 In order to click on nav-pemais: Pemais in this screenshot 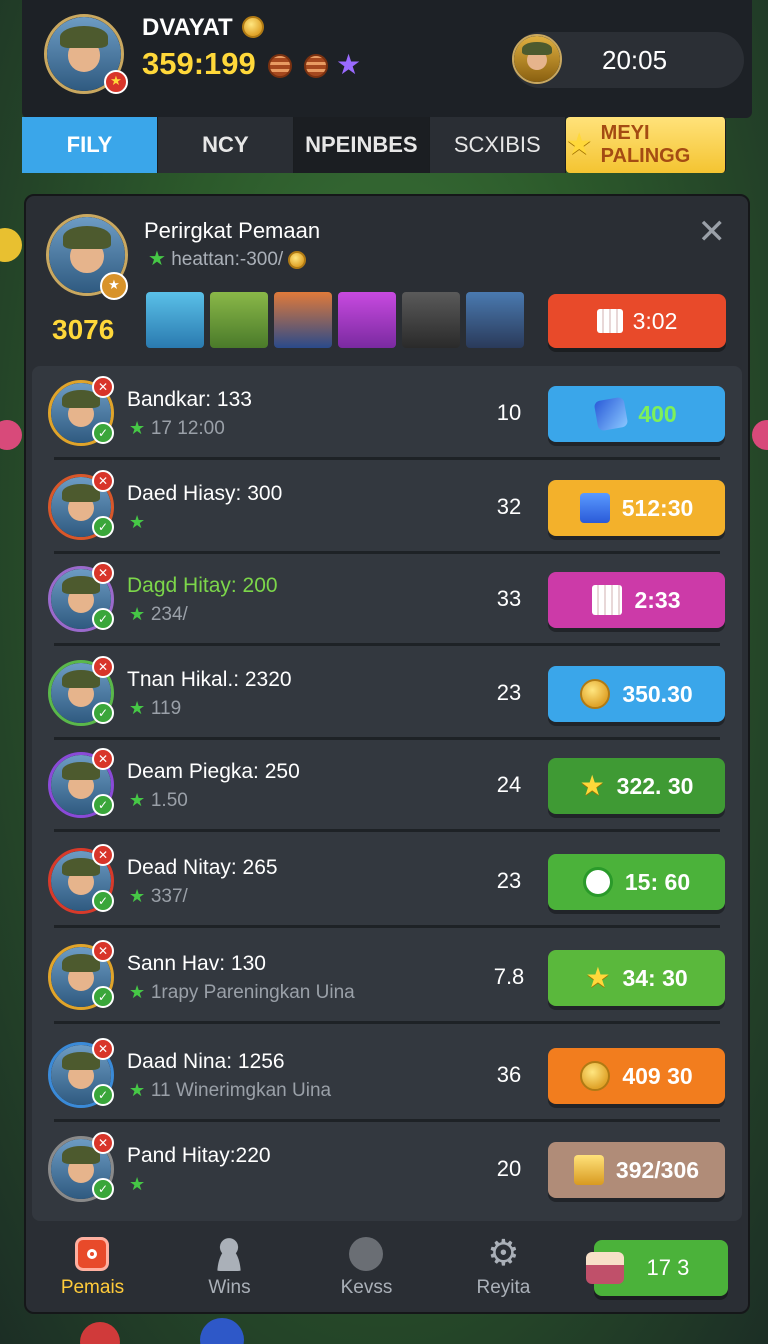, I will do `click(92, 1268)`.